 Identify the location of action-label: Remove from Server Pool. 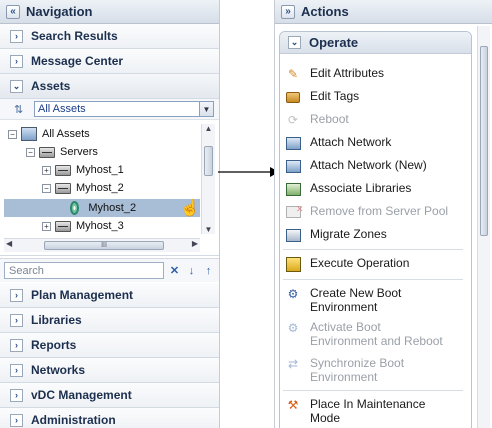
(379, 211).